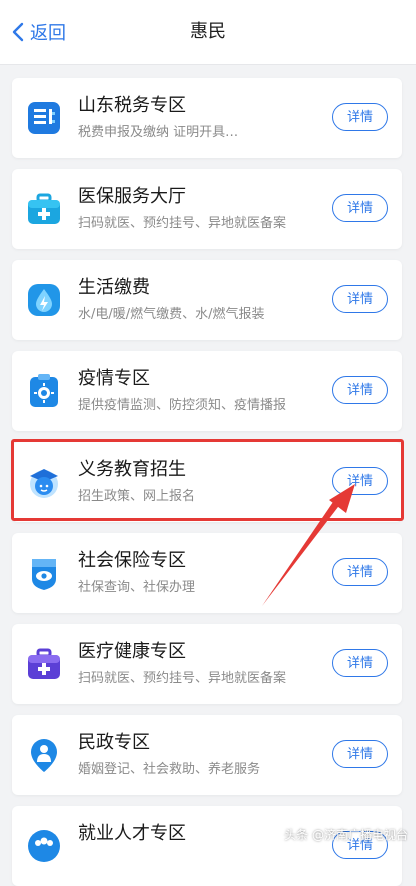 This screenshot has height=886, width=416. I want to click on service-desc: 婚姻登记、社会救助、养老服务, so click(169, 769).